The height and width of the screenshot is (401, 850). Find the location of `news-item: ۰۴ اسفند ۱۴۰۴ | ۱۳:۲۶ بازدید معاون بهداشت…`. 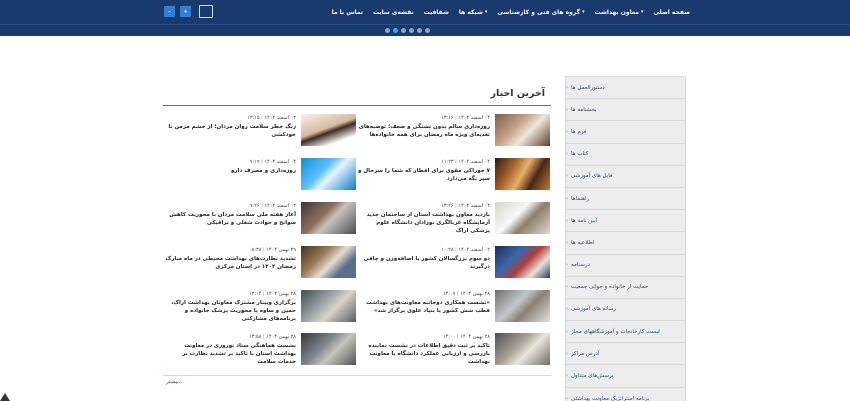

news-item: ۰۴ اسفند ۱۴۰۴ | ۱۳:۲۶ بازدید معاون بهداشت… is located at coordinates (454, 220).